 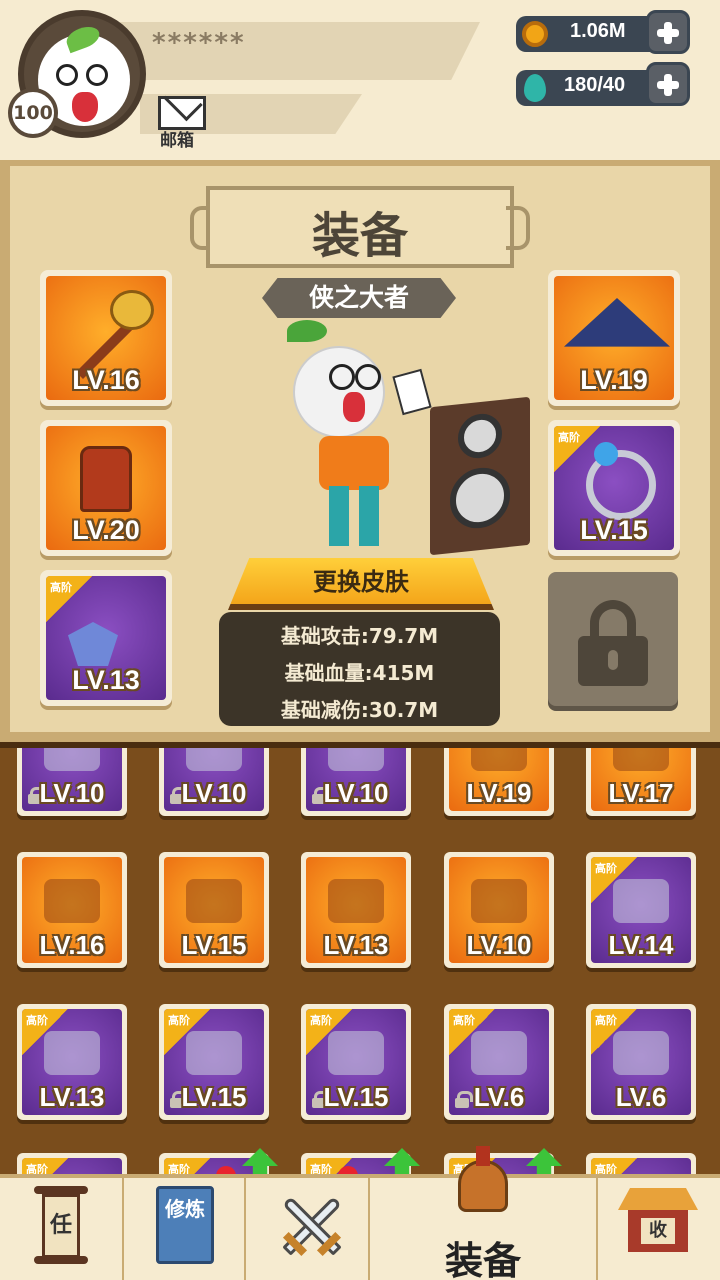 I want to click on inventory-slot: LV.15, so click(x=214, y=910).